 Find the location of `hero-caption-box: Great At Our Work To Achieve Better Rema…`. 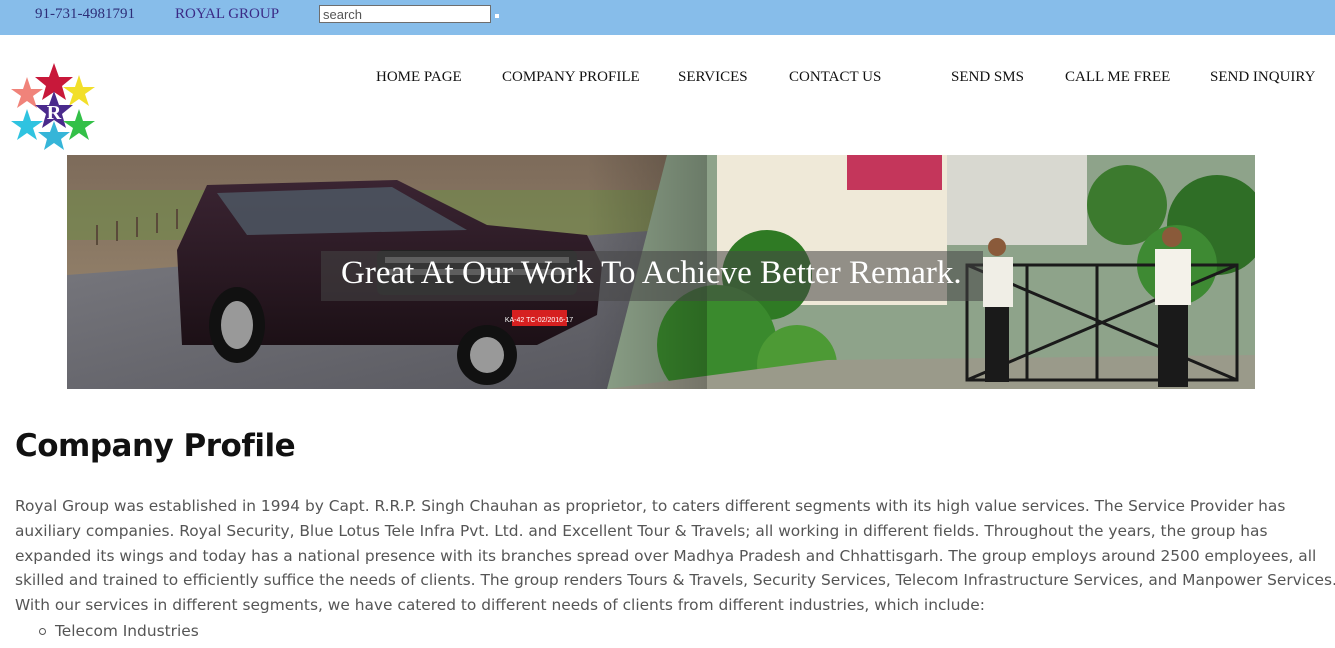

hero-caption-box: Great At Our Work To Achieve Better Rema… is located at coordinates (652, 276).